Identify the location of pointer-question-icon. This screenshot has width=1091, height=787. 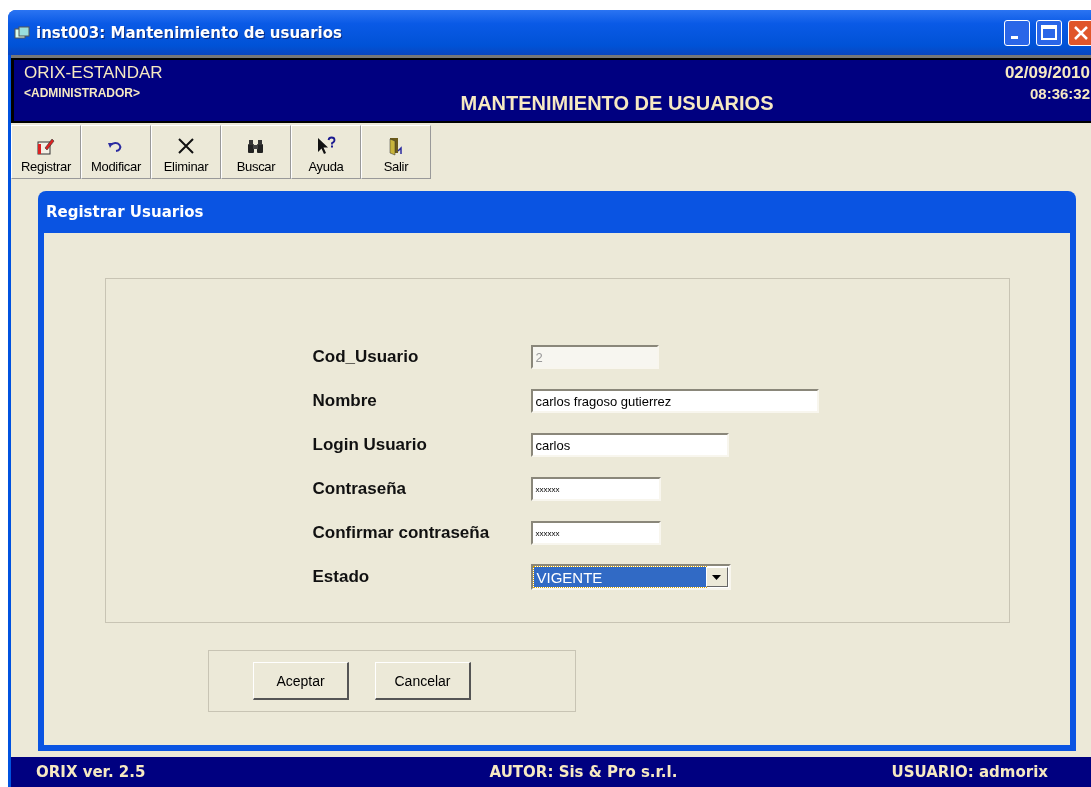
(326, 146).